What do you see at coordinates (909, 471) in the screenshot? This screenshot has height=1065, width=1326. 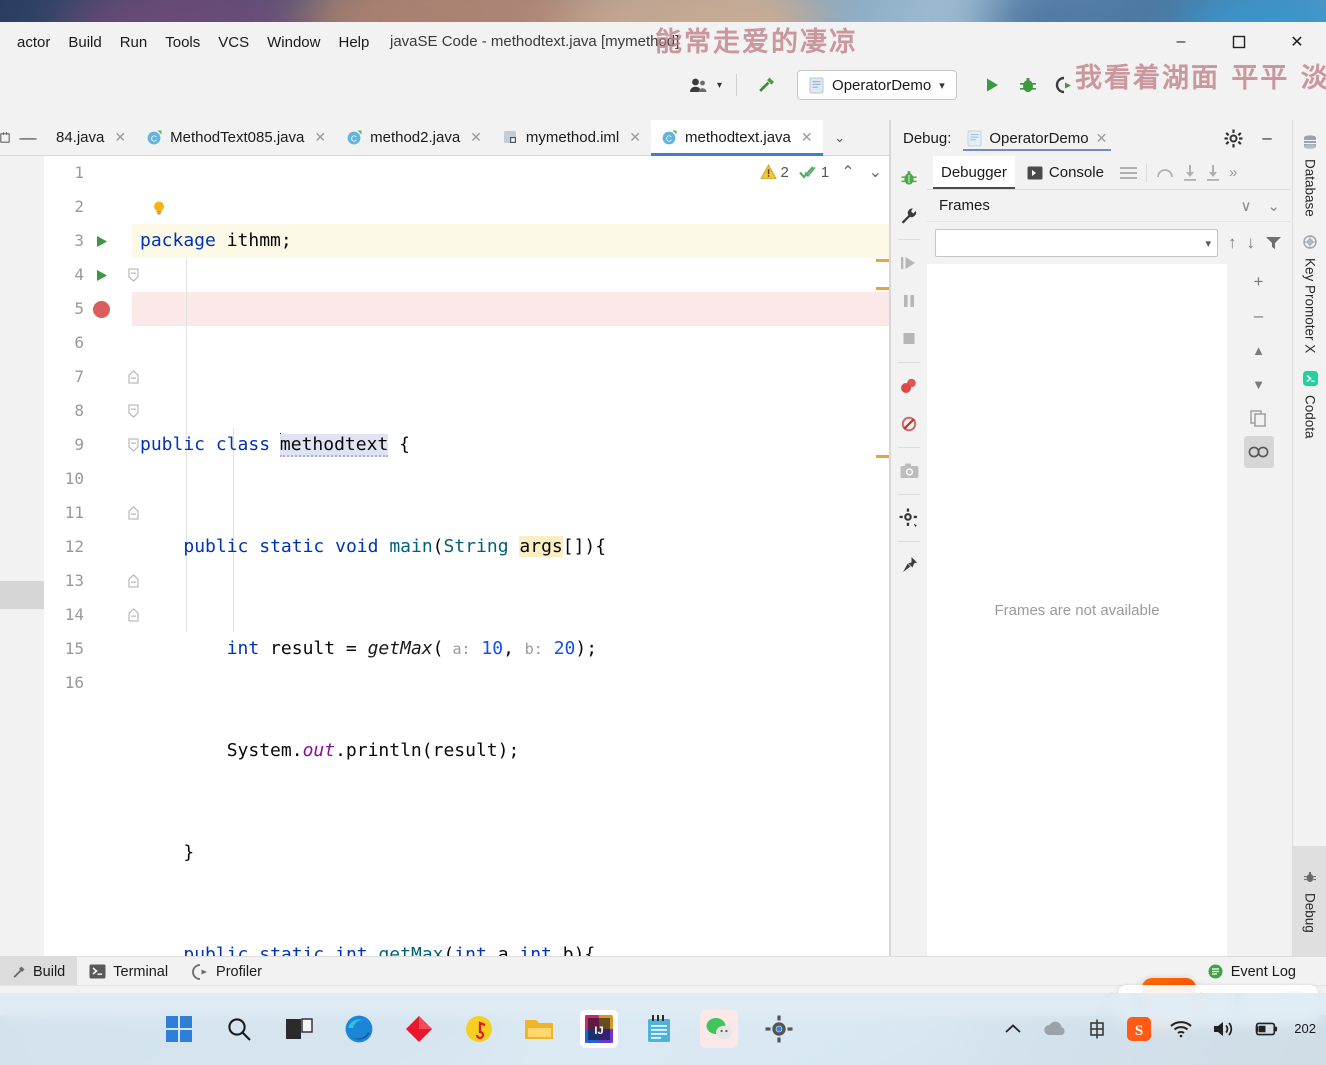 I see `camera-icon` at bounding box center [909, 471].